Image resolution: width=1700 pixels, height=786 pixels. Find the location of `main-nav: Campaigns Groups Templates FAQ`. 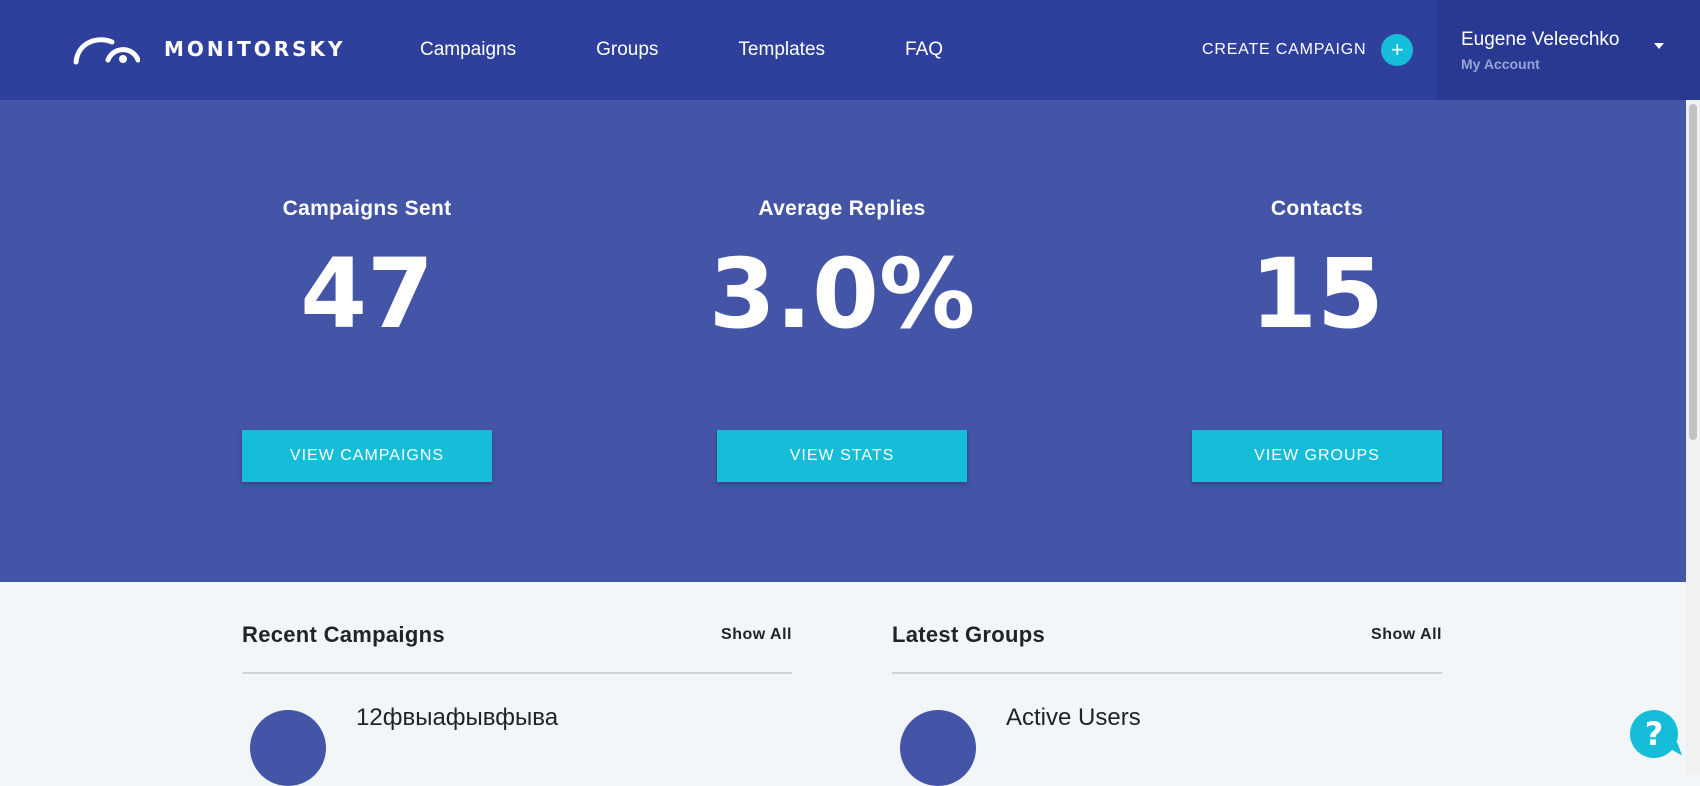

main-nav: Campaigns Groups Templates FAQ is located at coordinates (681, 50).